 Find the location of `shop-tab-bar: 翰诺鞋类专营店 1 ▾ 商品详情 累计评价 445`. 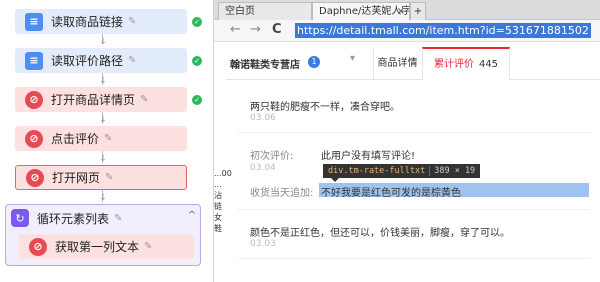

shop-tab-bar: 翰诺鞋类专营店 1 ▾ 商品详情 累计评价 445 is located at coordinates (413, 63).